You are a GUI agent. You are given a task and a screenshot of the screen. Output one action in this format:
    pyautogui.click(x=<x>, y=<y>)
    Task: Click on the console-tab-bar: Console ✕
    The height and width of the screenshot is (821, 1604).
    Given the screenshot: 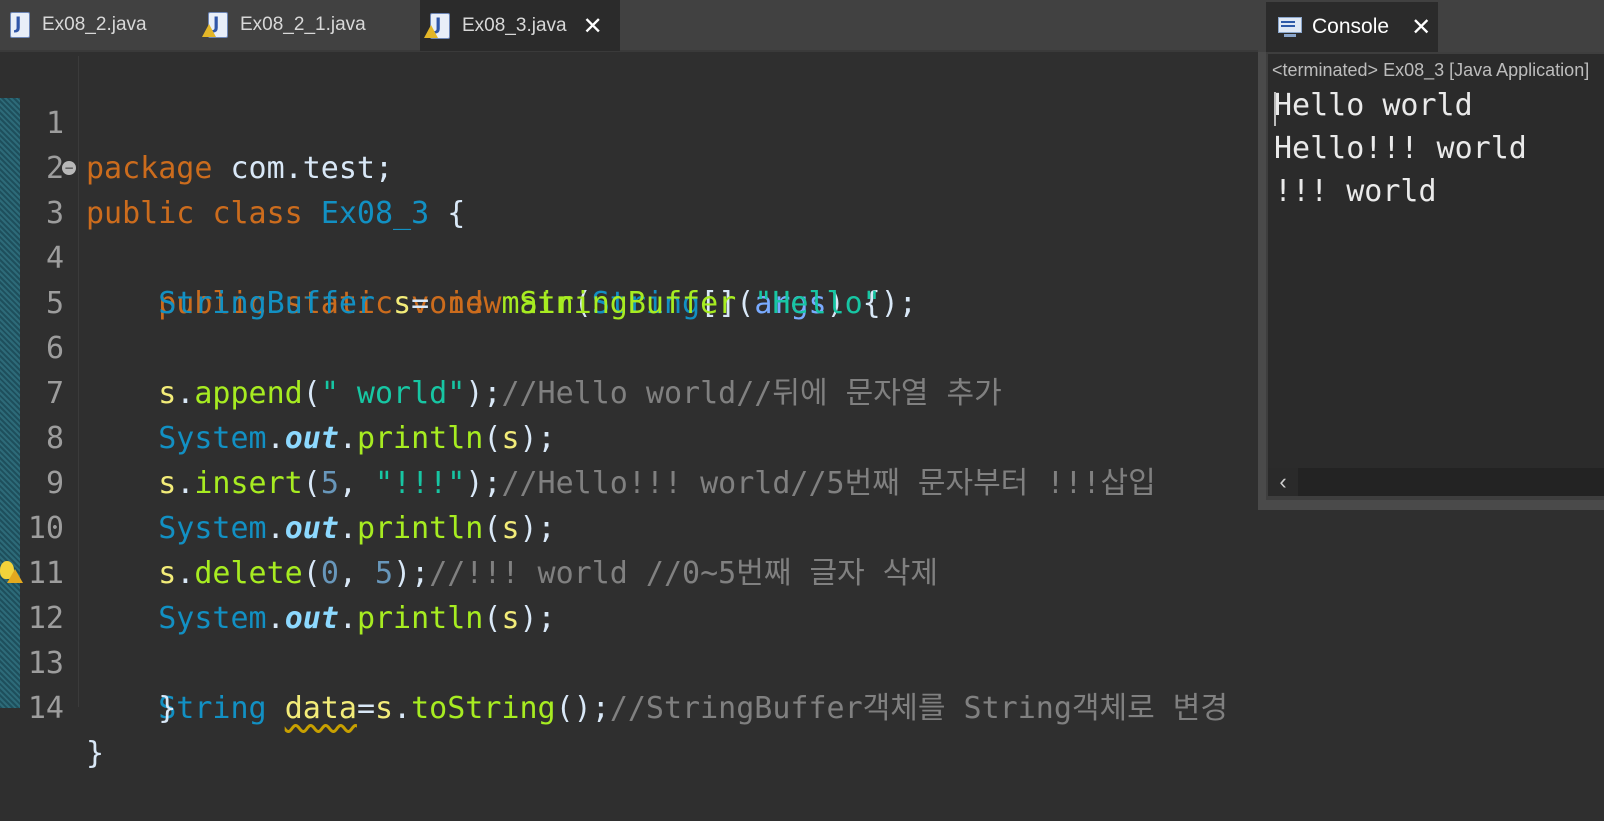 What is the action you would take?
    pyautogui.click(x=1431, y=26)
    